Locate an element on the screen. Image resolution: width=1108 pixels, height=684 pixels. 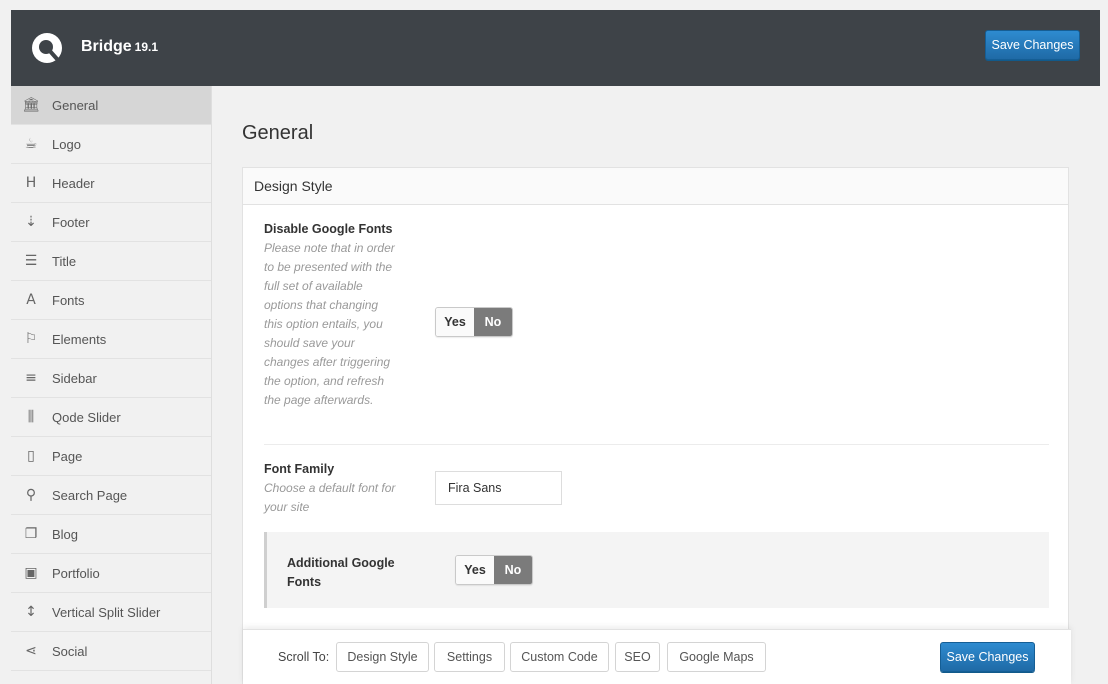
header-icon: H is located at coordinates (31, 183).